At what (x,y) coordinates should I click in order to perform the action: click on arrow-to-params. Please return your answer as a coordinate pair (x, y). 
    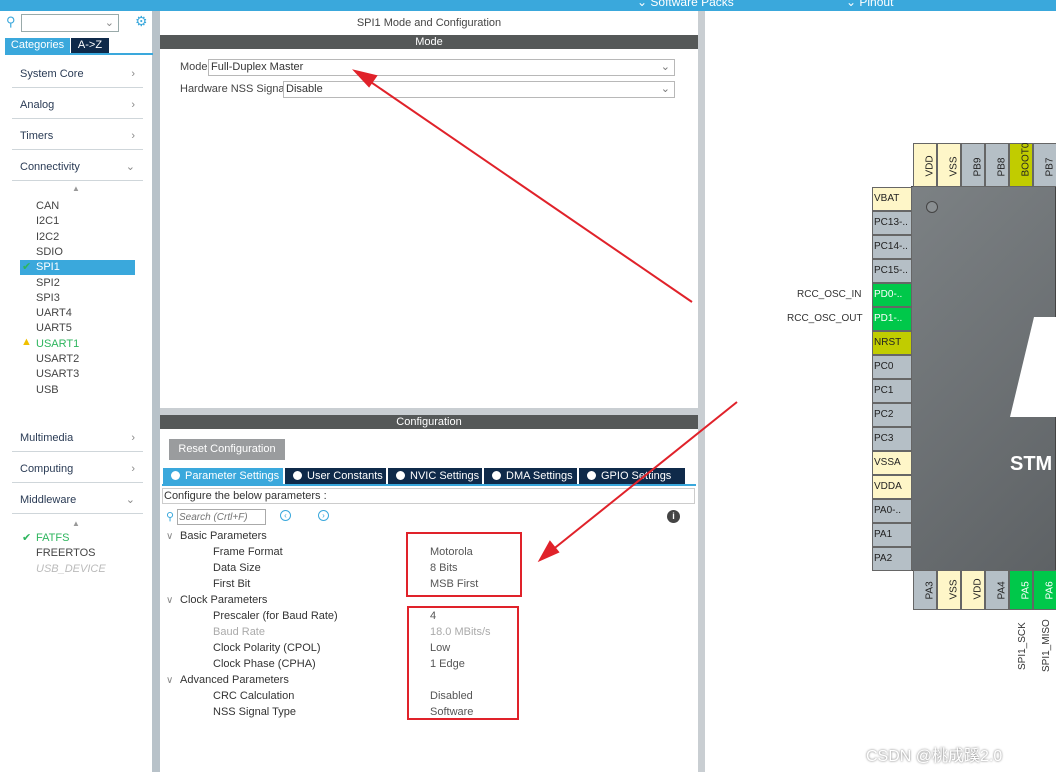
    Looking at the image, I should click on (641, 478).